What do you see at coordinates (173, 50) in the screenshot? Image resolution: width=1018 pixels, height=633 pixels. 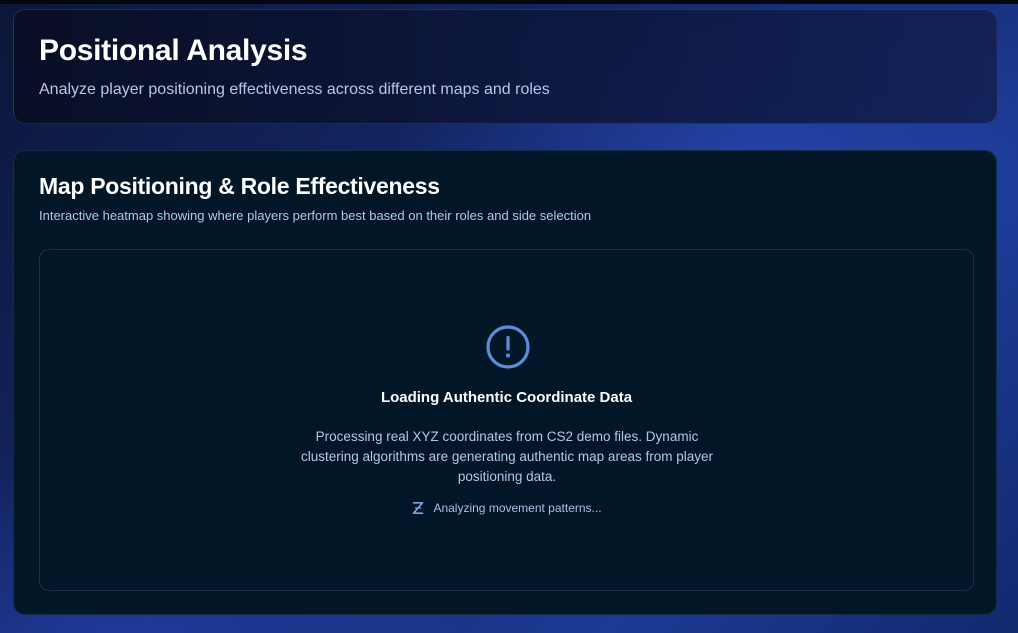 I see `page-title: Positional Analysis` at bounding box center [173, 50].